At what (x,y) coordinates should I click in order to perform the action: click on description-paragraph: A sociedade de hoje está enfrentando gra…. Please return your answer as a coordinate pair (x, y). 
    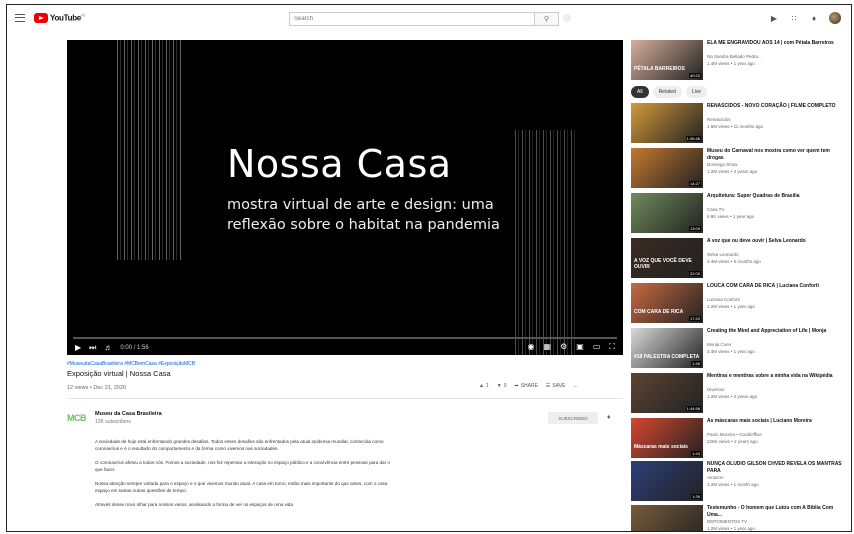
    Looking at the image, I should click on (239, 445).